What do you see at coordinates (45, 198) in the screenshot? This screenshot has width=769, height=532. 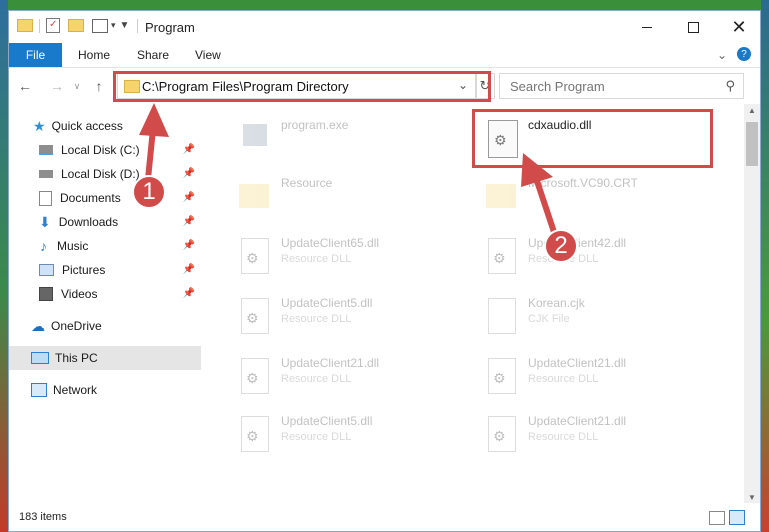 I see `documents-icon` at bounding box center [45, 198].